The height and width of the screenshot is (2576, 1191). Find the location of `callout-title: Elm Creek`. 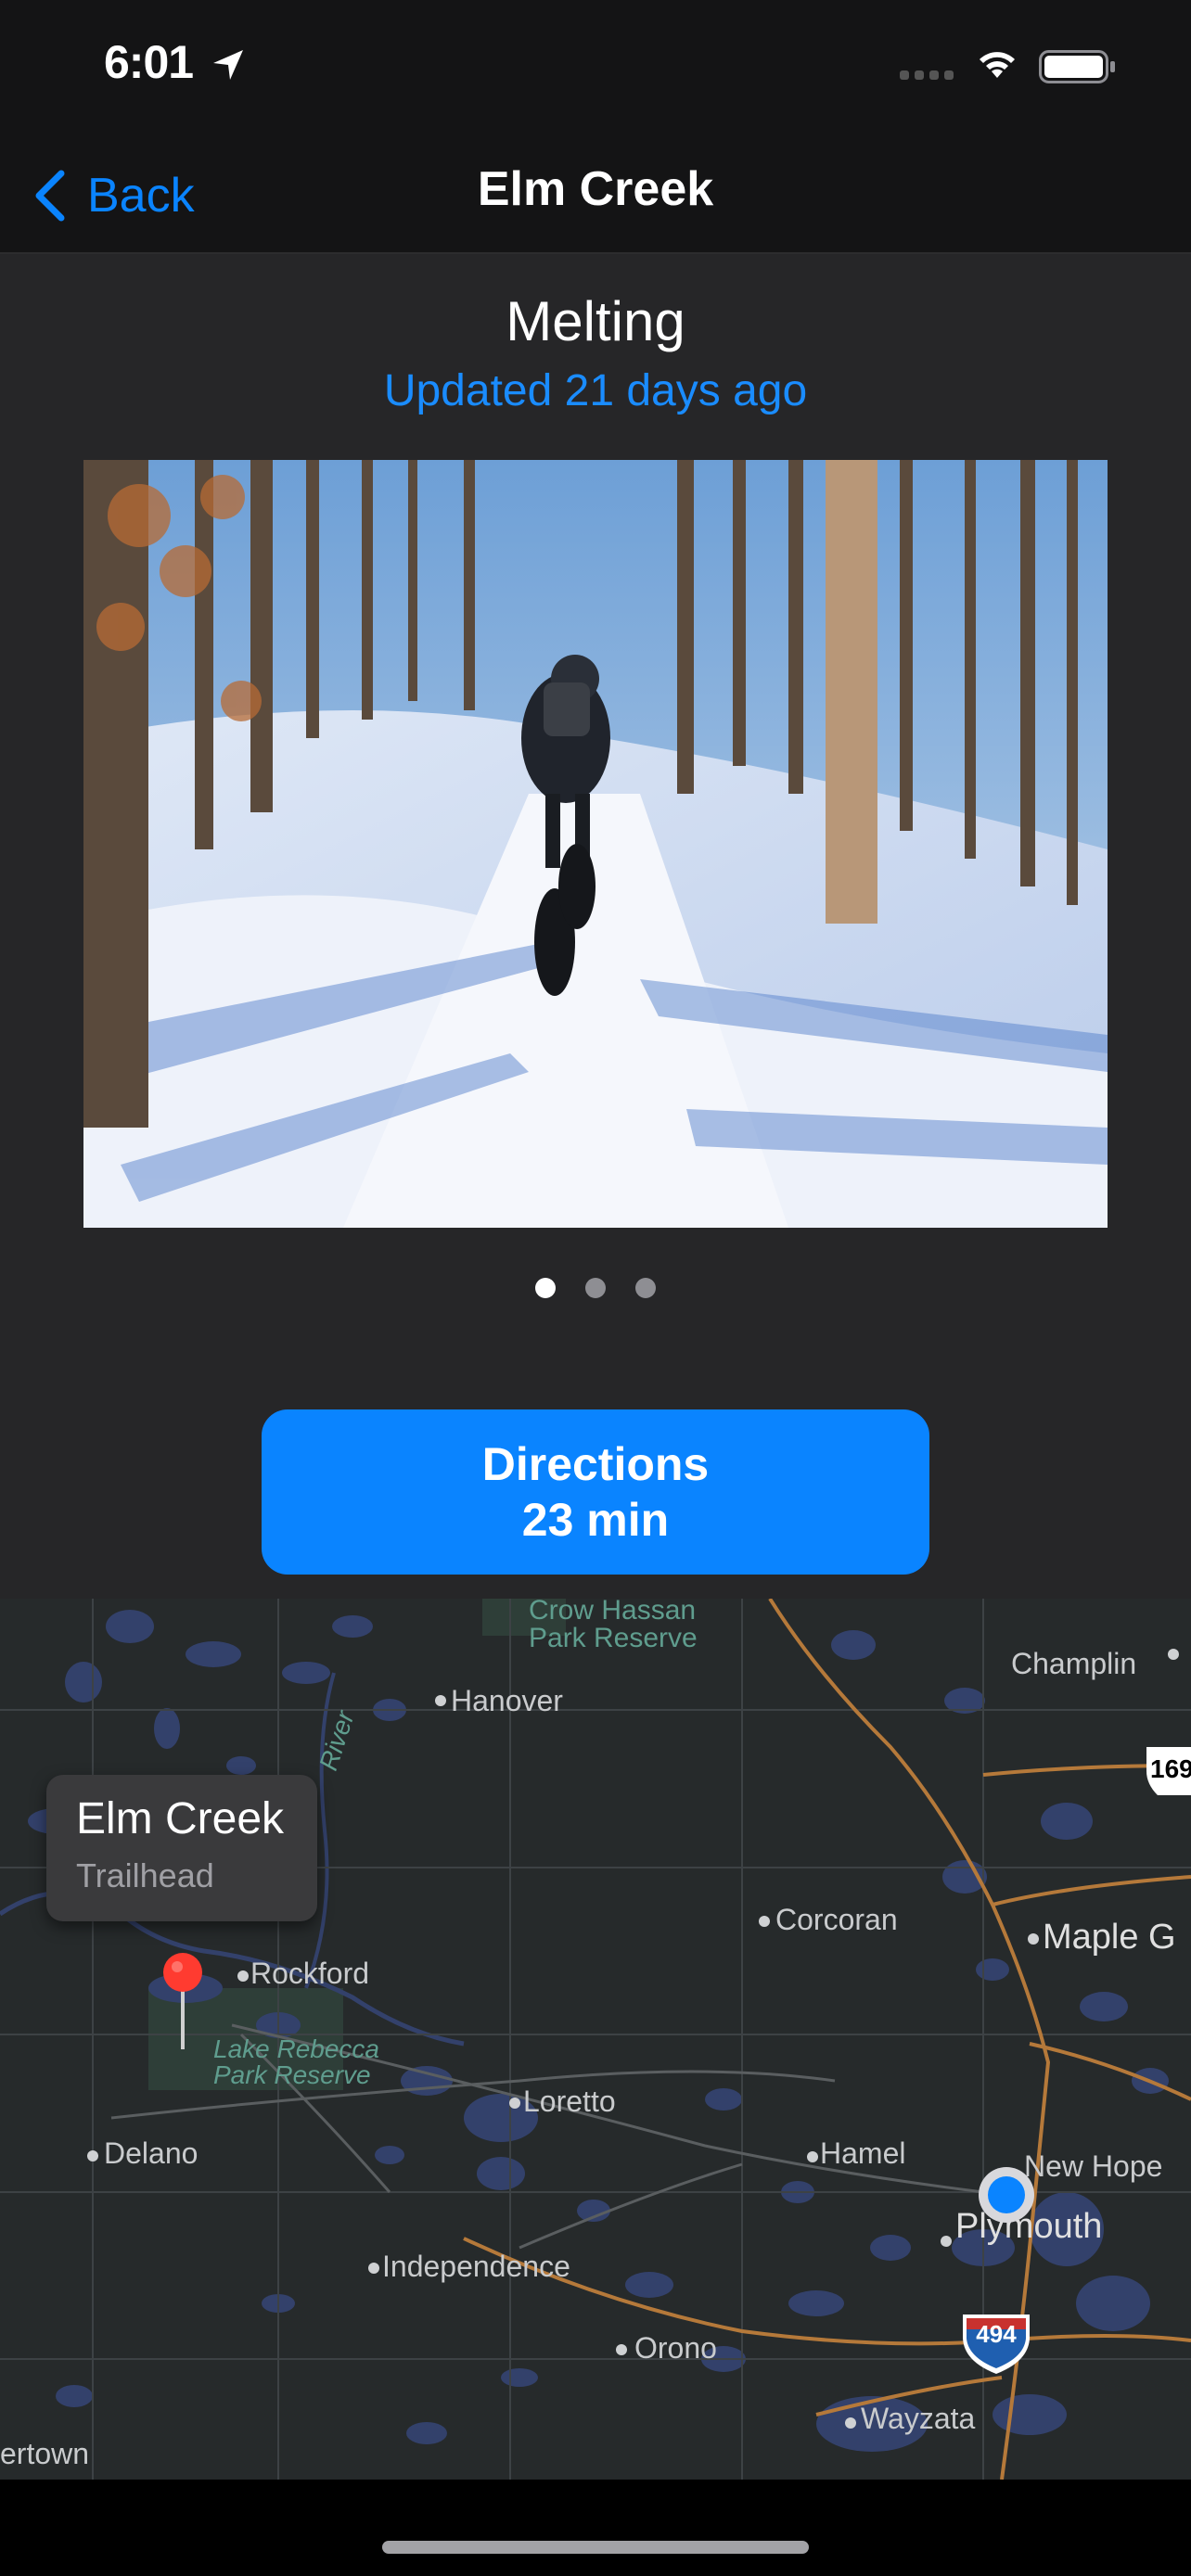

callout-title: Elm Creek is located at coordinates (180, 1819).